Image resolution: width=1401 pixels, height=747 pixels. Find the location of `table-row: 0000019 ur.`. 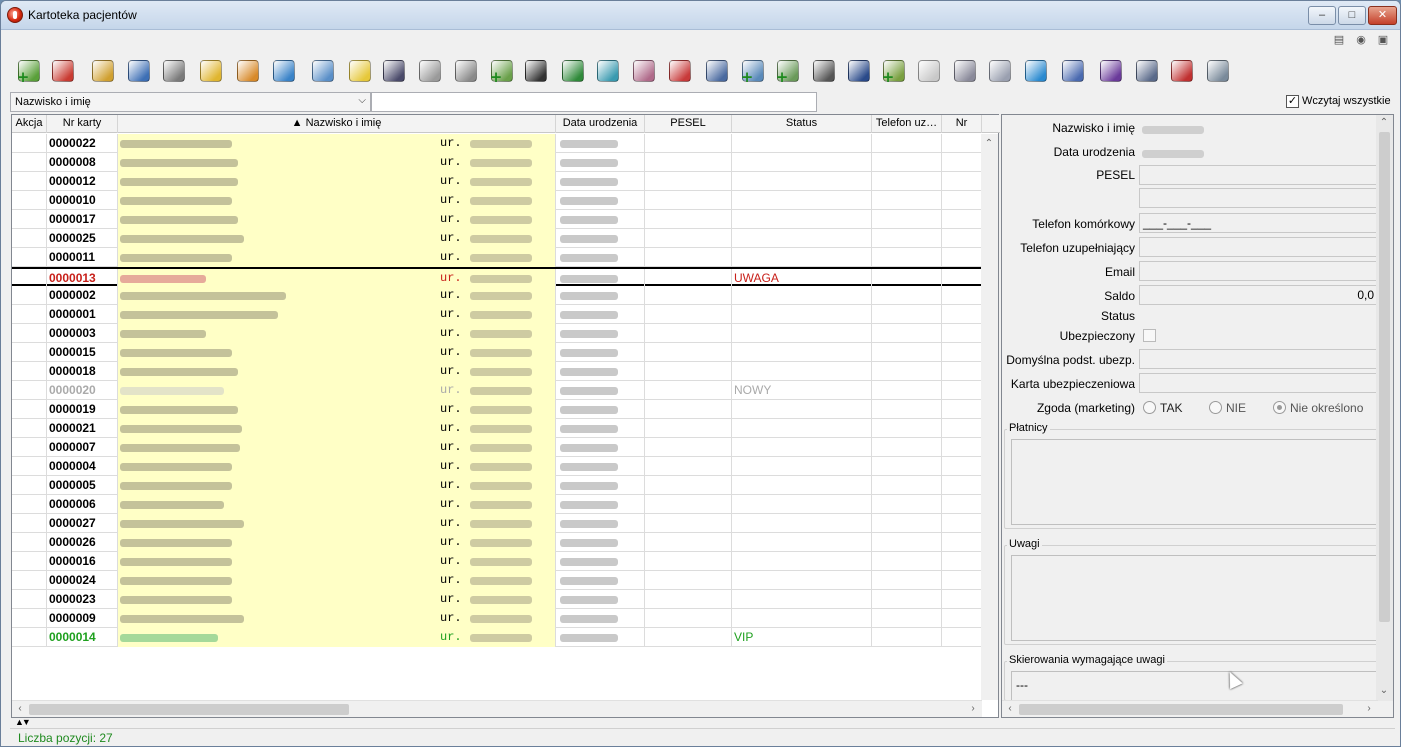

table-row: 0000019 ur. is located at coordinates (497, 409).